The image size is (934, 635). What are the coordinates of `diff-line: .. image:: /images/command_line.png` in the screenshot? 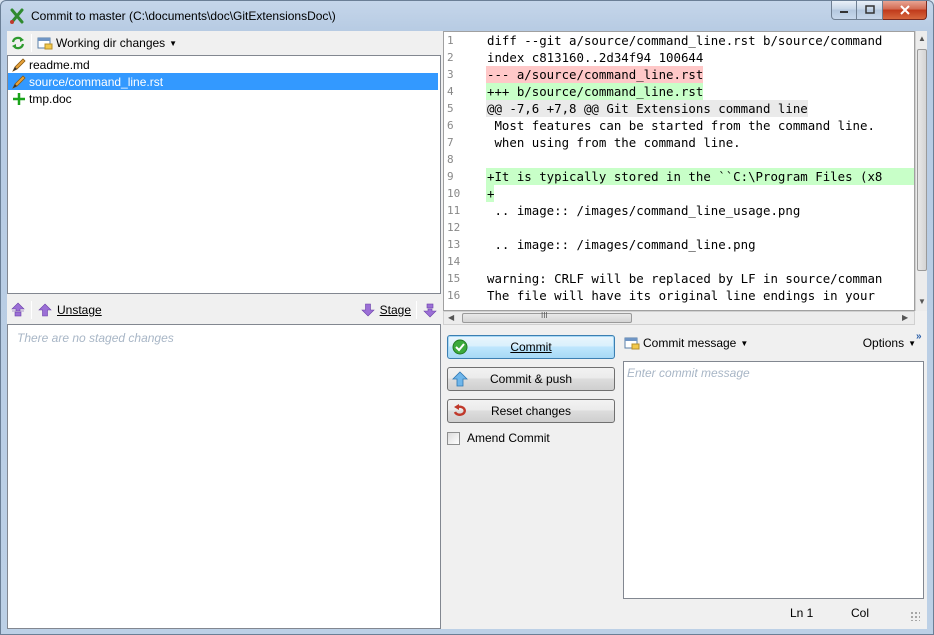 It's located at (621, 244).